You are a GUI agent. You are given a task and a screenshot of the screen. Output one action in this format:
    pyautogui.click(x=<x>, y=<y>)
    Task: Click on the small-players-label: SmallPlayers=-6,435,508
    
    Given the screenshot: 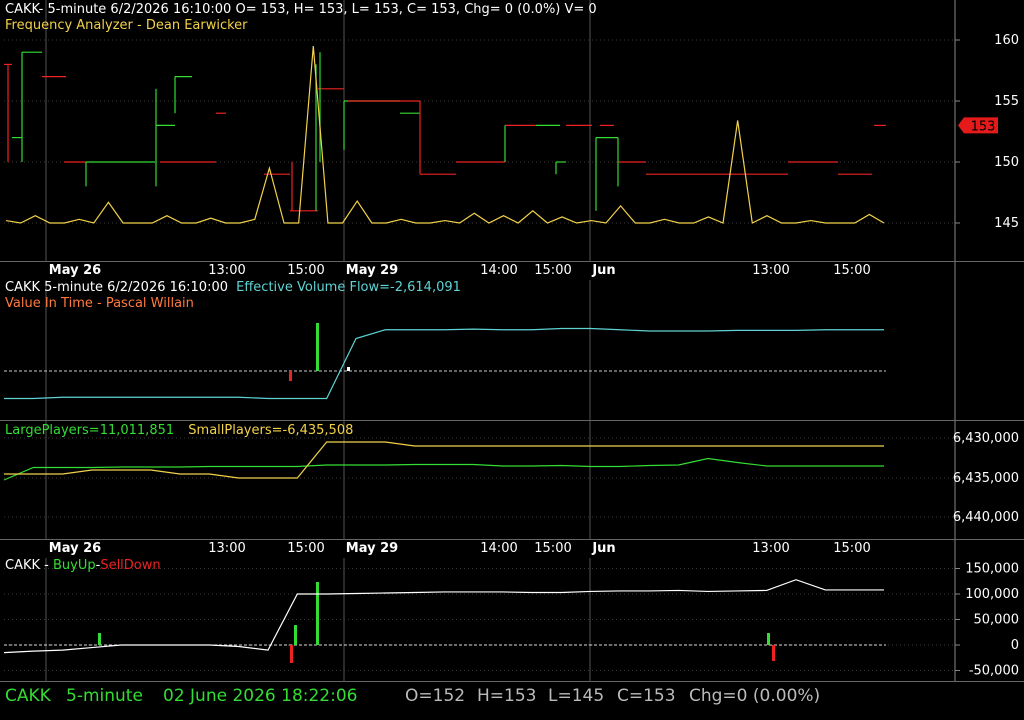 What is the action you would take?
    pyautogui.click(x=271, y=430)
    